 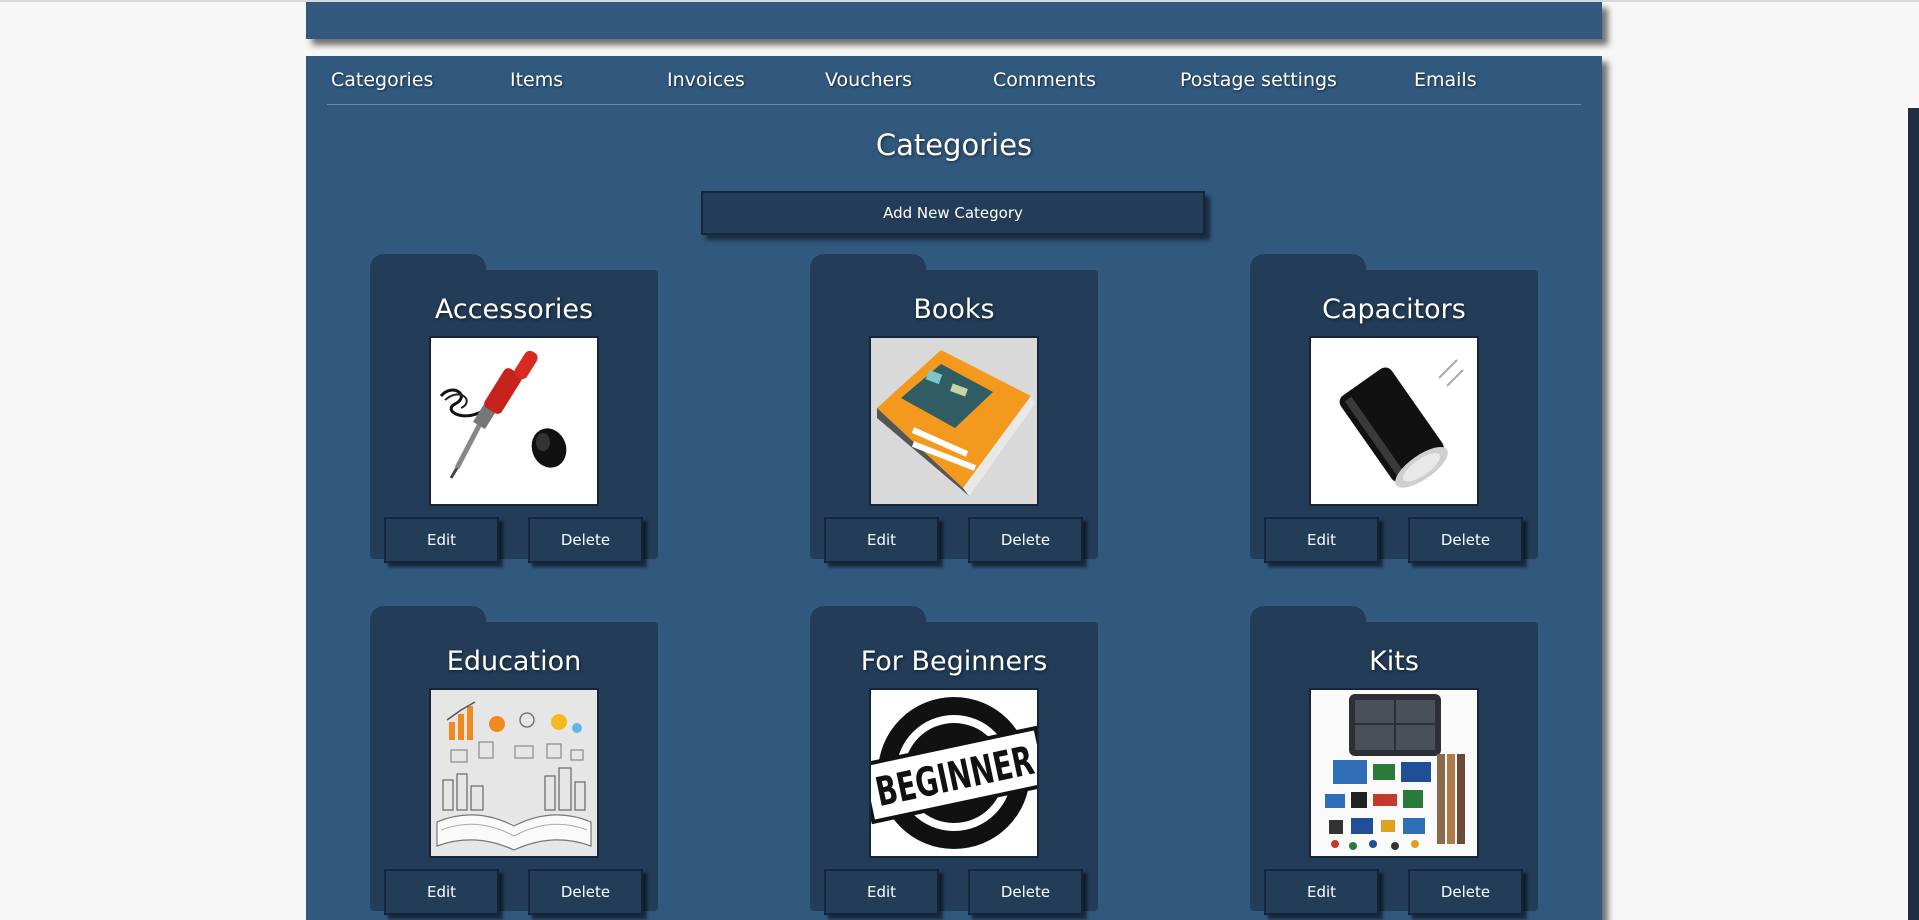 I want to click on soldering-iron-icon, so click(x=503, y=414).